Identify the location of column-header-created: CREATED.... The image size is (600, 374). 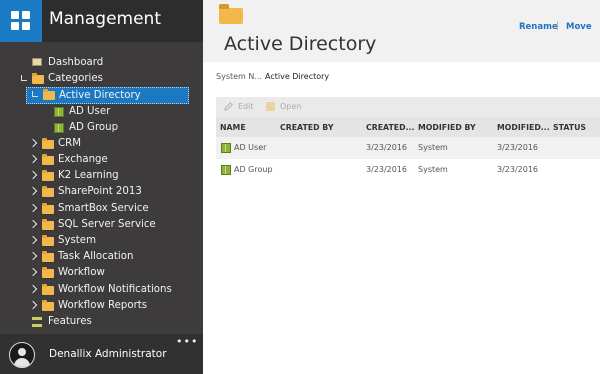
(390, 128).